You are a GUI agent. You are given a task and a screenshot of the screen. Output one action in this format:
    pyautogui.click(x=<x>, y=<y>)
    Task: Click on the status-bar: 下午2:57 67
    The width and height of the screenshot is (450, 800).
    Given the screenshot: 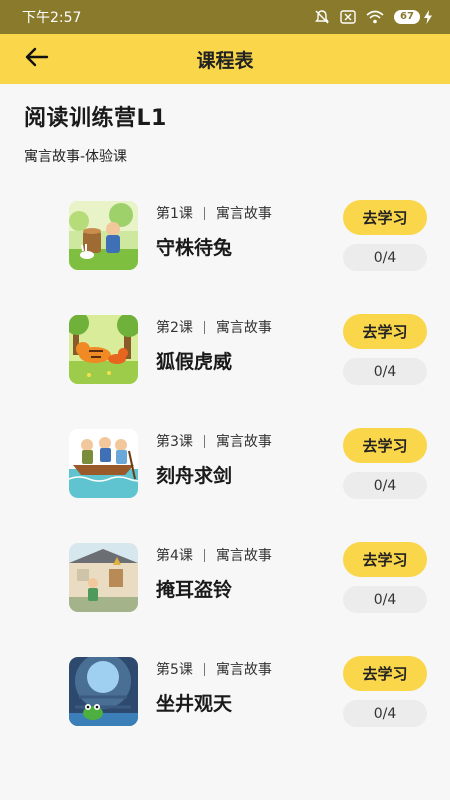 What is the action you would take?
    pyautogui.click(x=225, y=17)
    